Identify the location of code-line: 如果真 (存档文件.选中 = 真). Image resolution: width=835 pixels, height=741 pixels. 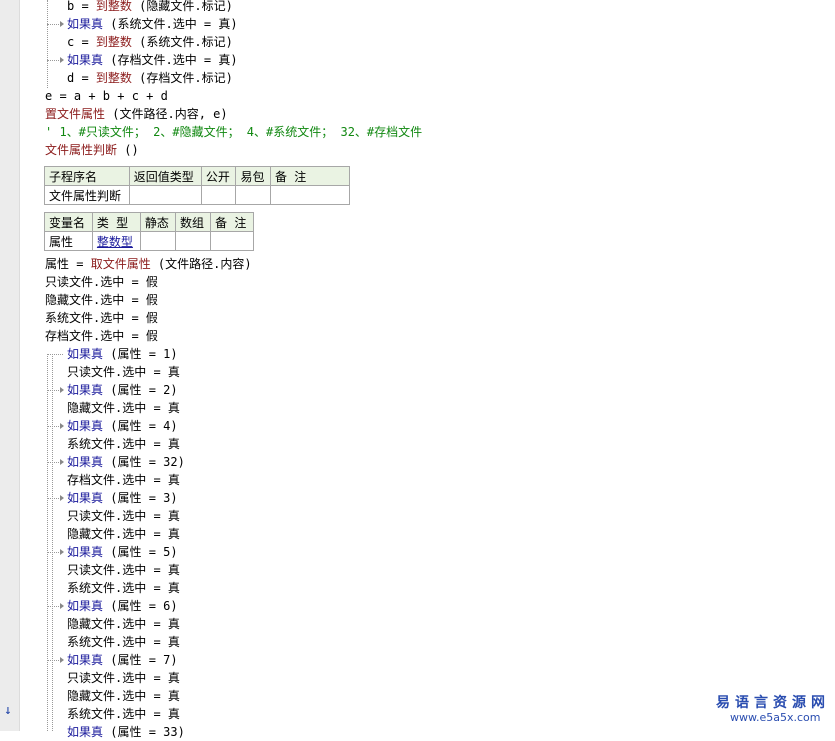
(152, 60).